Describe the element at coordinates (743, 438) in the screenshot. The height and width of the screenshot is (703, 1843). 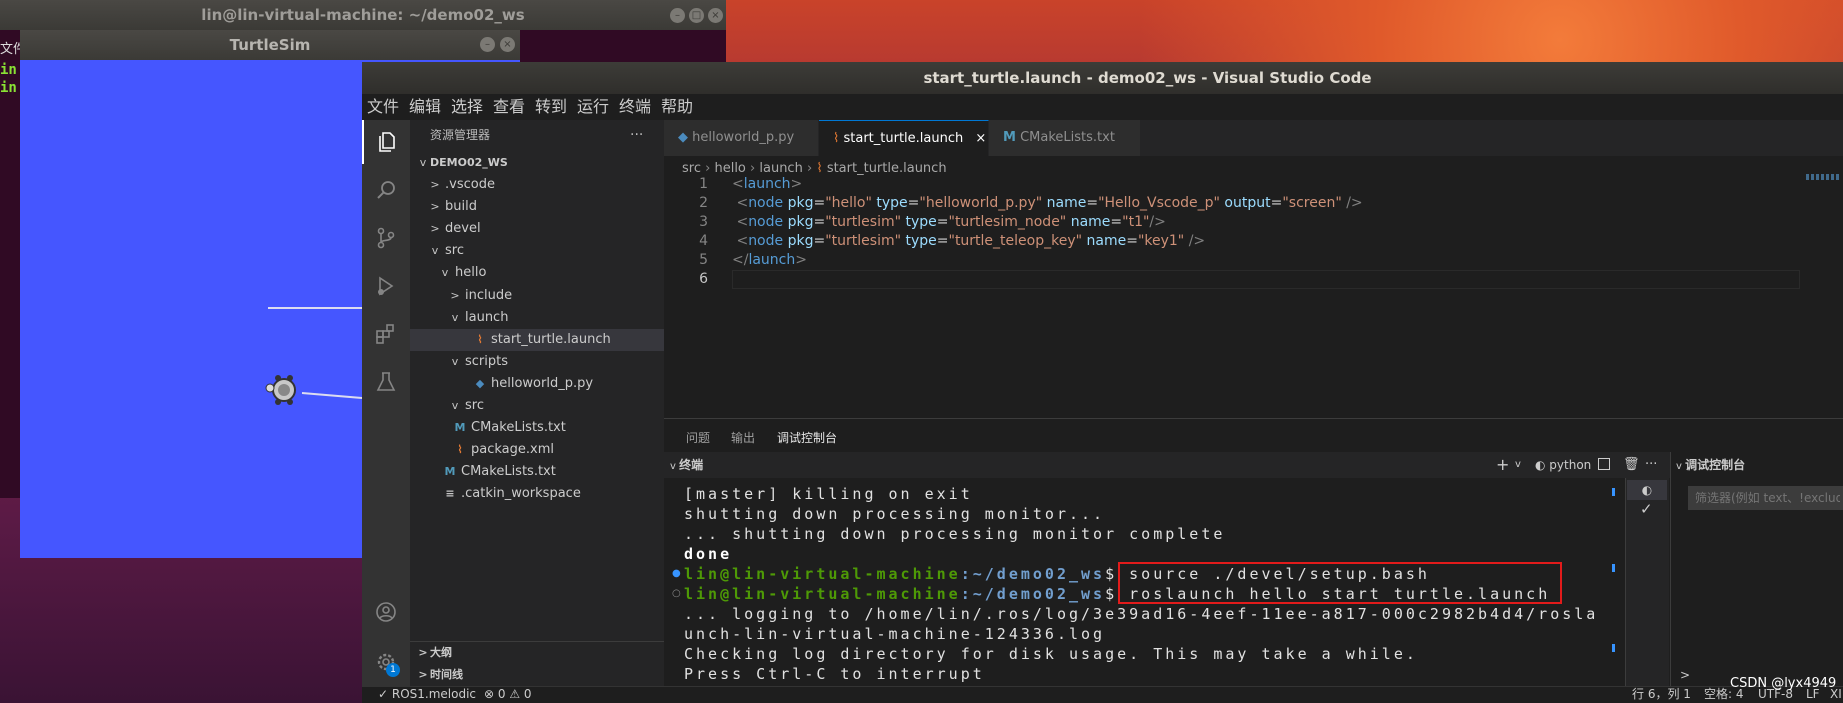
I see `panel-tab-output: 输出` at that location.